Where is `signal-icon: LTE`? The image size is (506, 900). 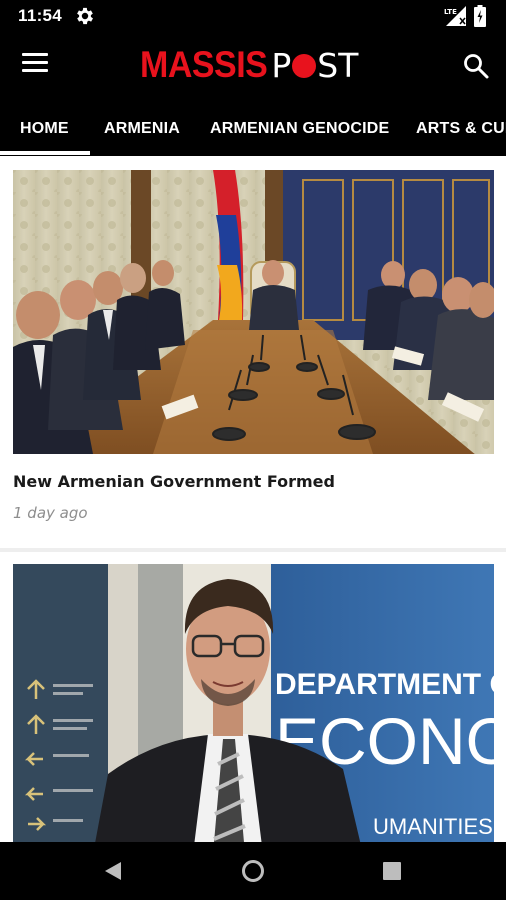
signal-icon: LTE is located at coordinates (455, 16).